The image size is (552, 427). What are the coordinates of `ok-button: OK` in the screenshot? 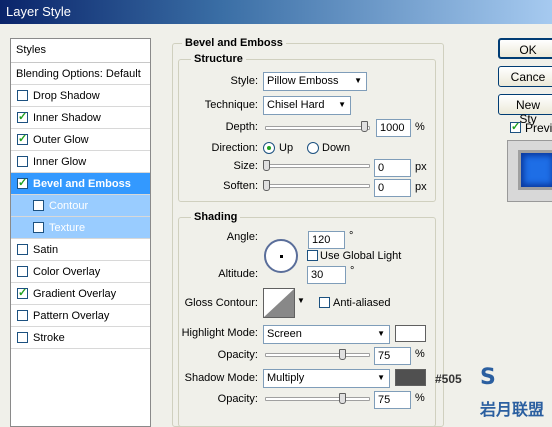 It's located at (525, 48).